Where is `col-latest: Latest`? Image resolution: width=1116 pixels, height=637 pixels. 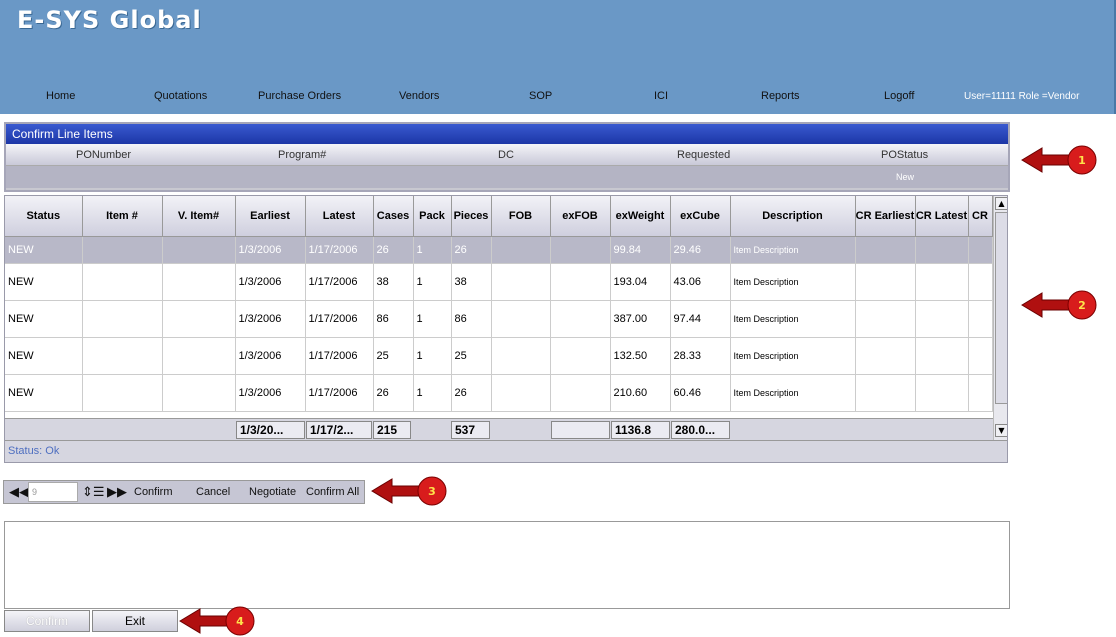
col-latest: Latest is located at coordinates (339, 216).